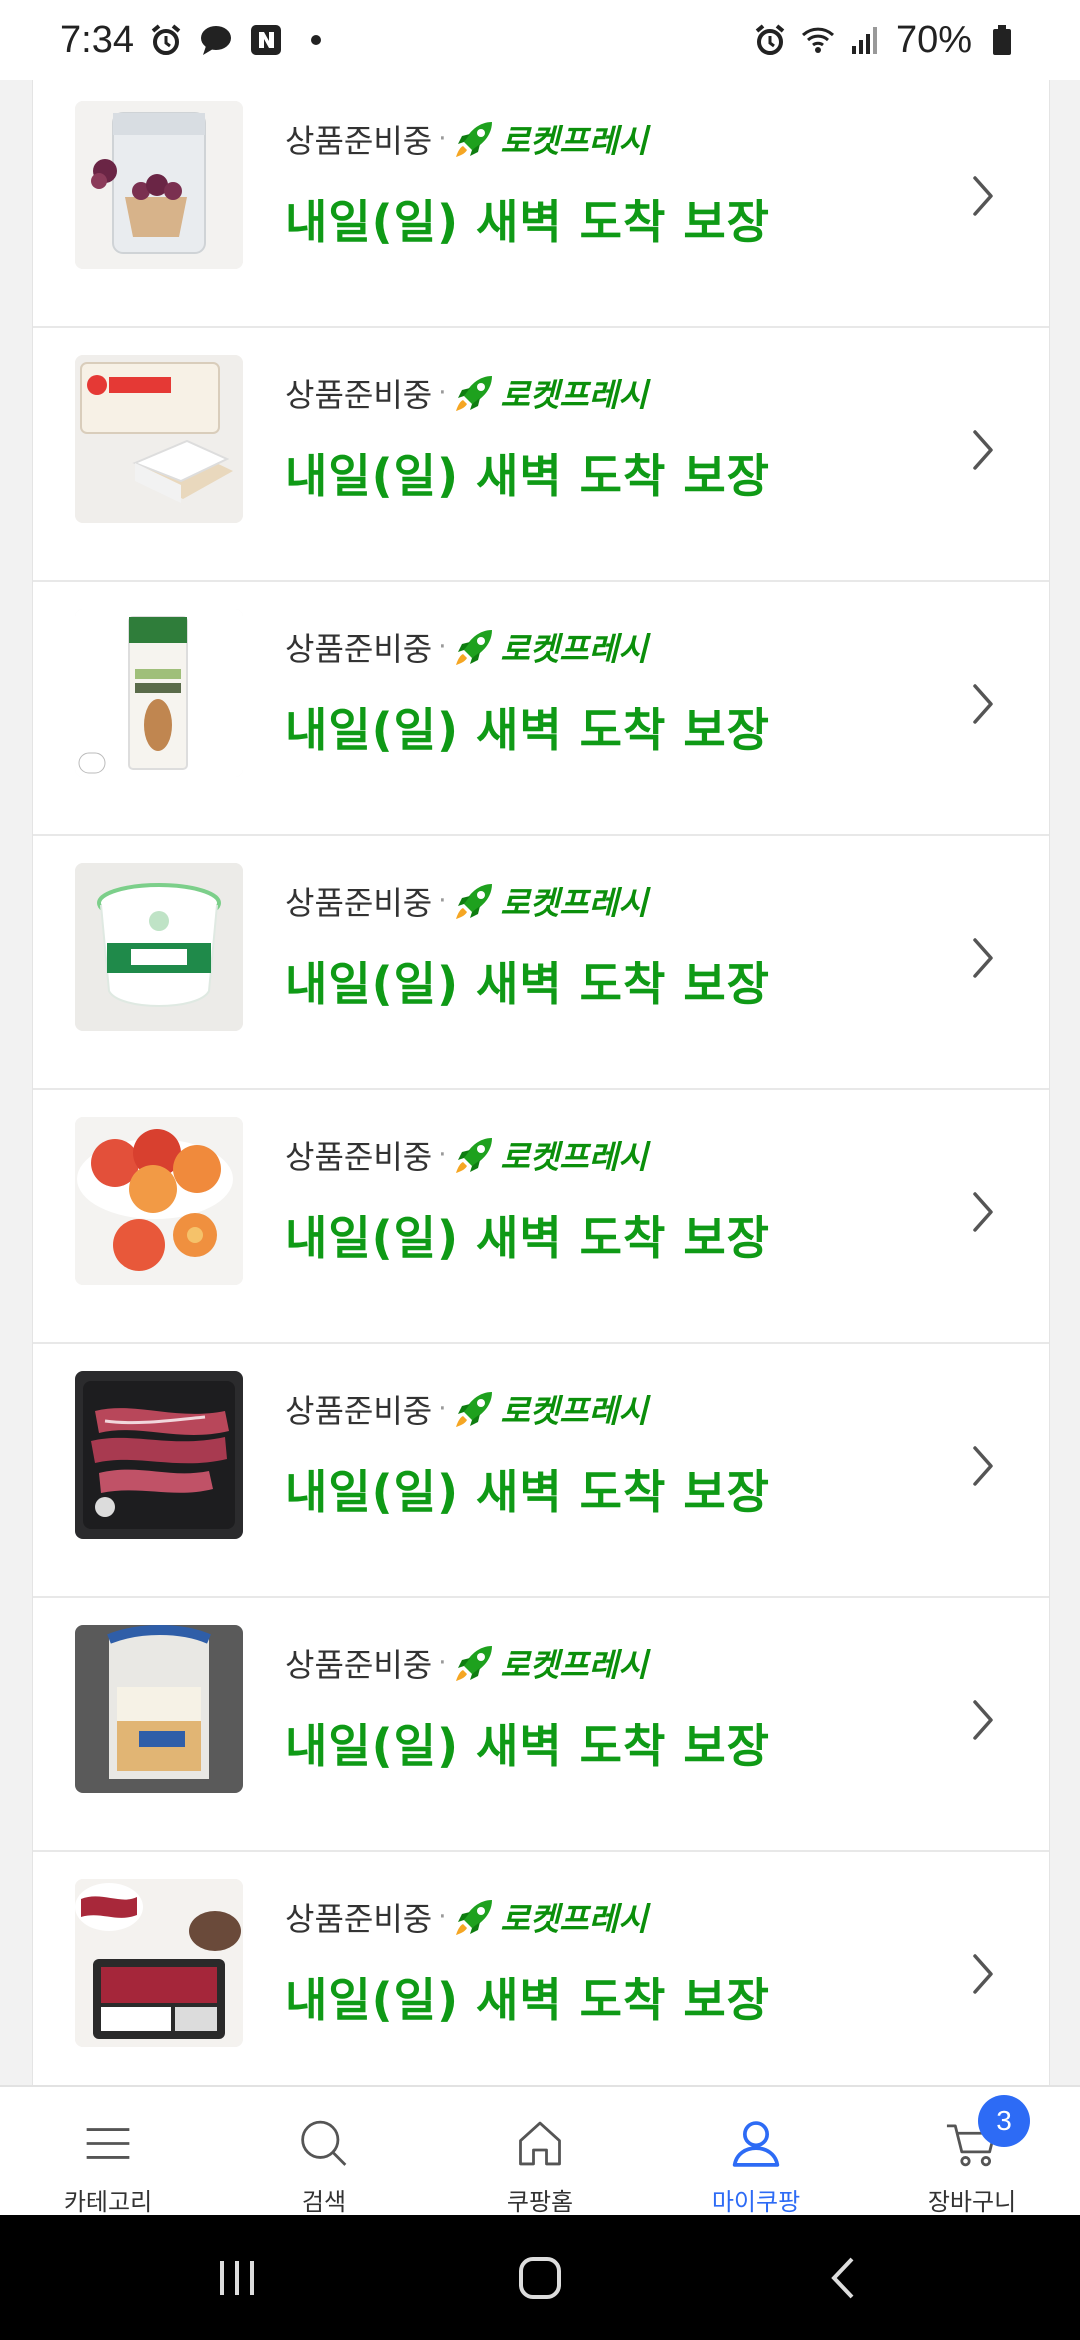 The width and height of the screenshot is (1080, 2340). I want to click on status-bar: 7:34 70%, so click(540, 40).